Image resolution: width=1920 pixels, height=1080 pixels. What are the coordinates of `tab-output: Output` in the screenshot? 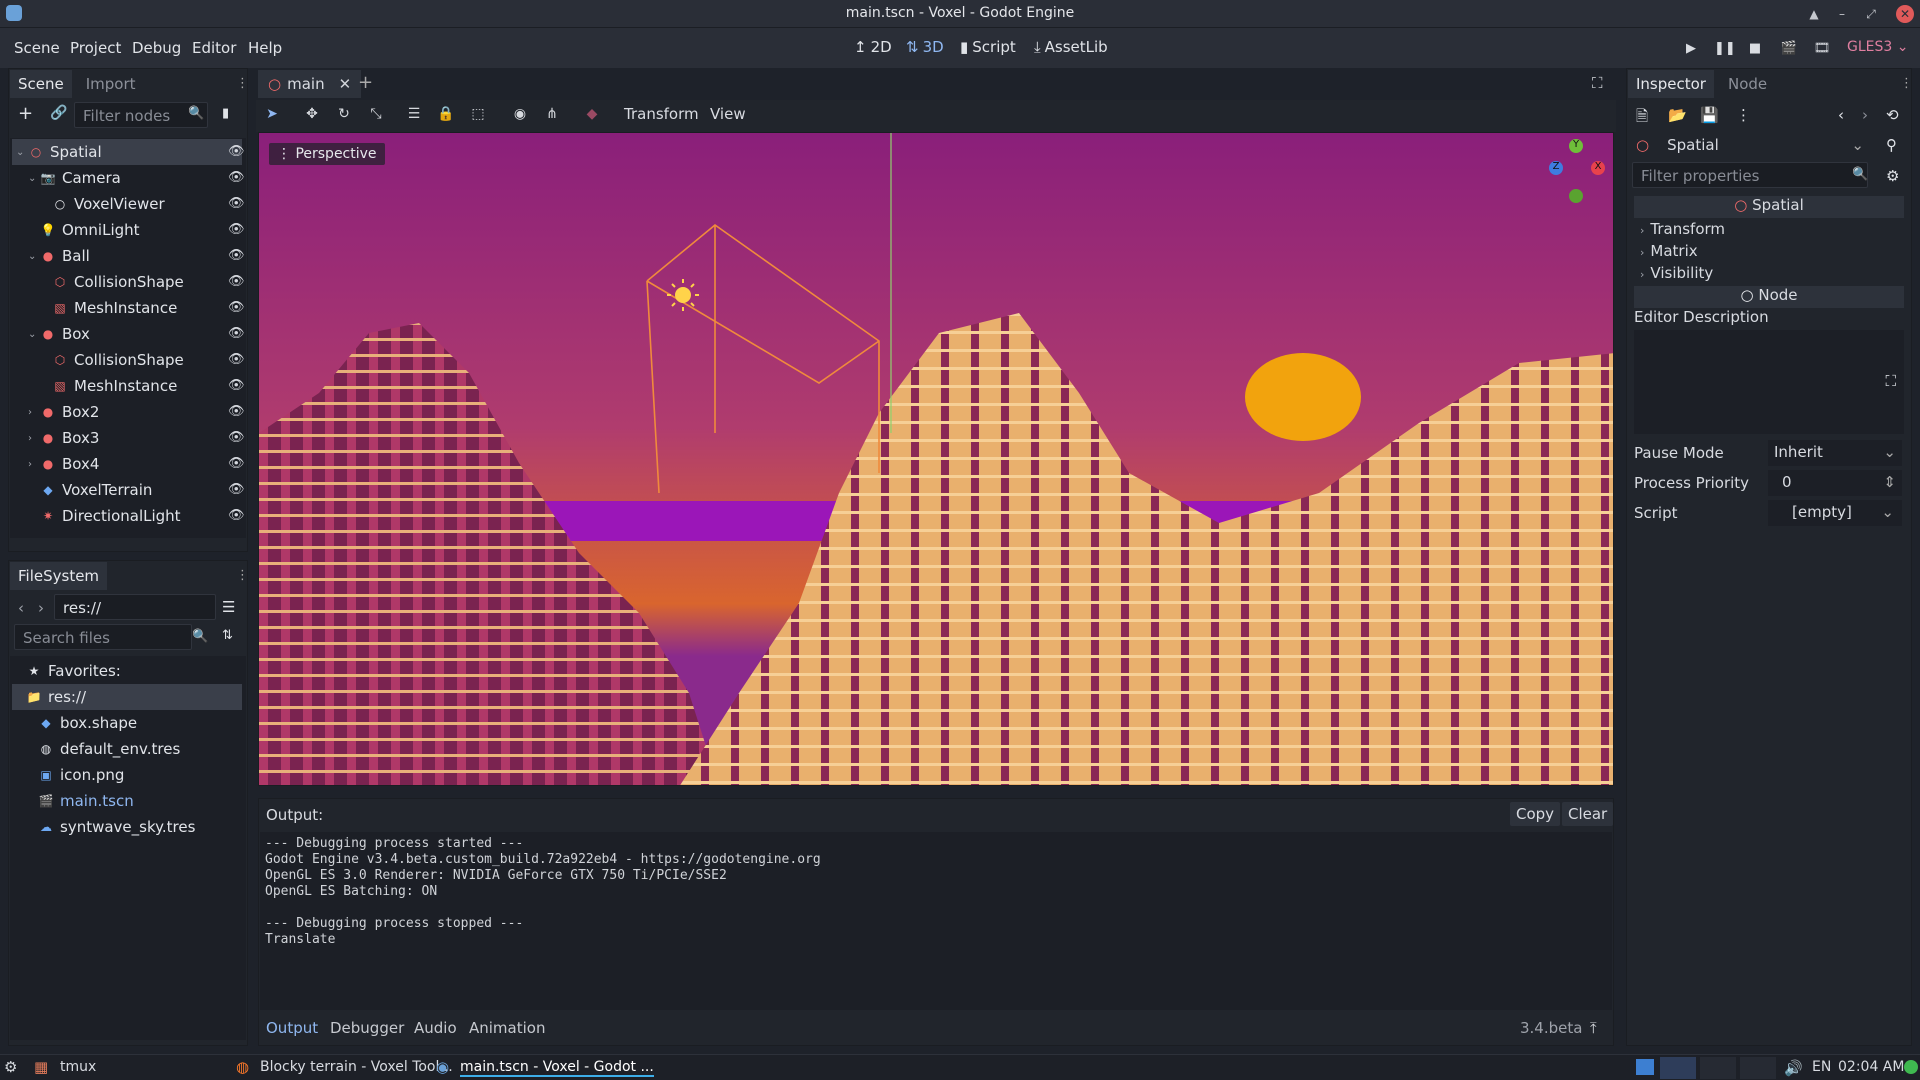 It's located at (292, 1028).